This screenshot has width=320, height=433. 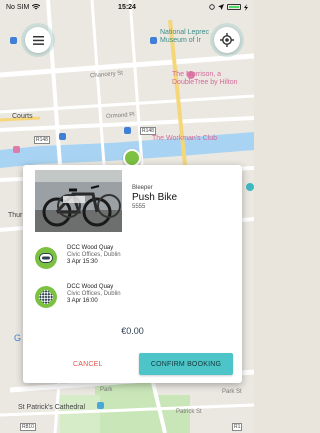 What do you see at coordinates (189, 412) in the screenshot?
I see `map-label-patrick-st: Patrick St` at bounding box center [189, 412].